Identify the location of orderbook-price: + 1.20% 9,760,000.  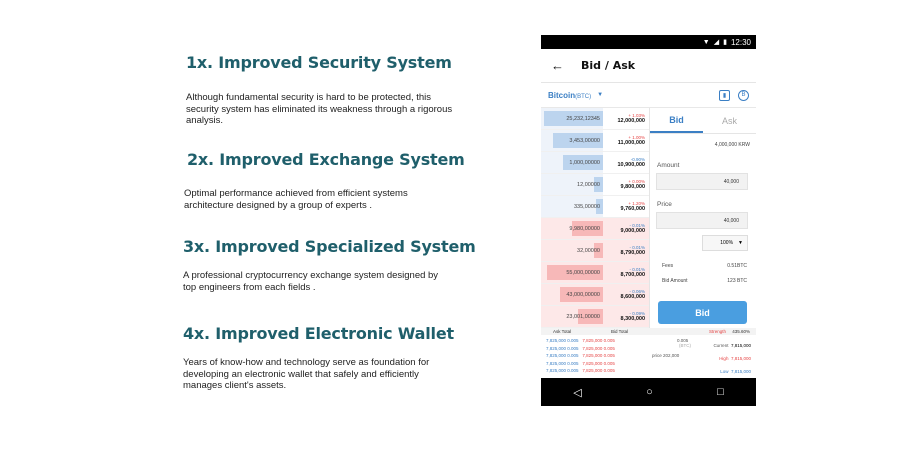
(626, 206).